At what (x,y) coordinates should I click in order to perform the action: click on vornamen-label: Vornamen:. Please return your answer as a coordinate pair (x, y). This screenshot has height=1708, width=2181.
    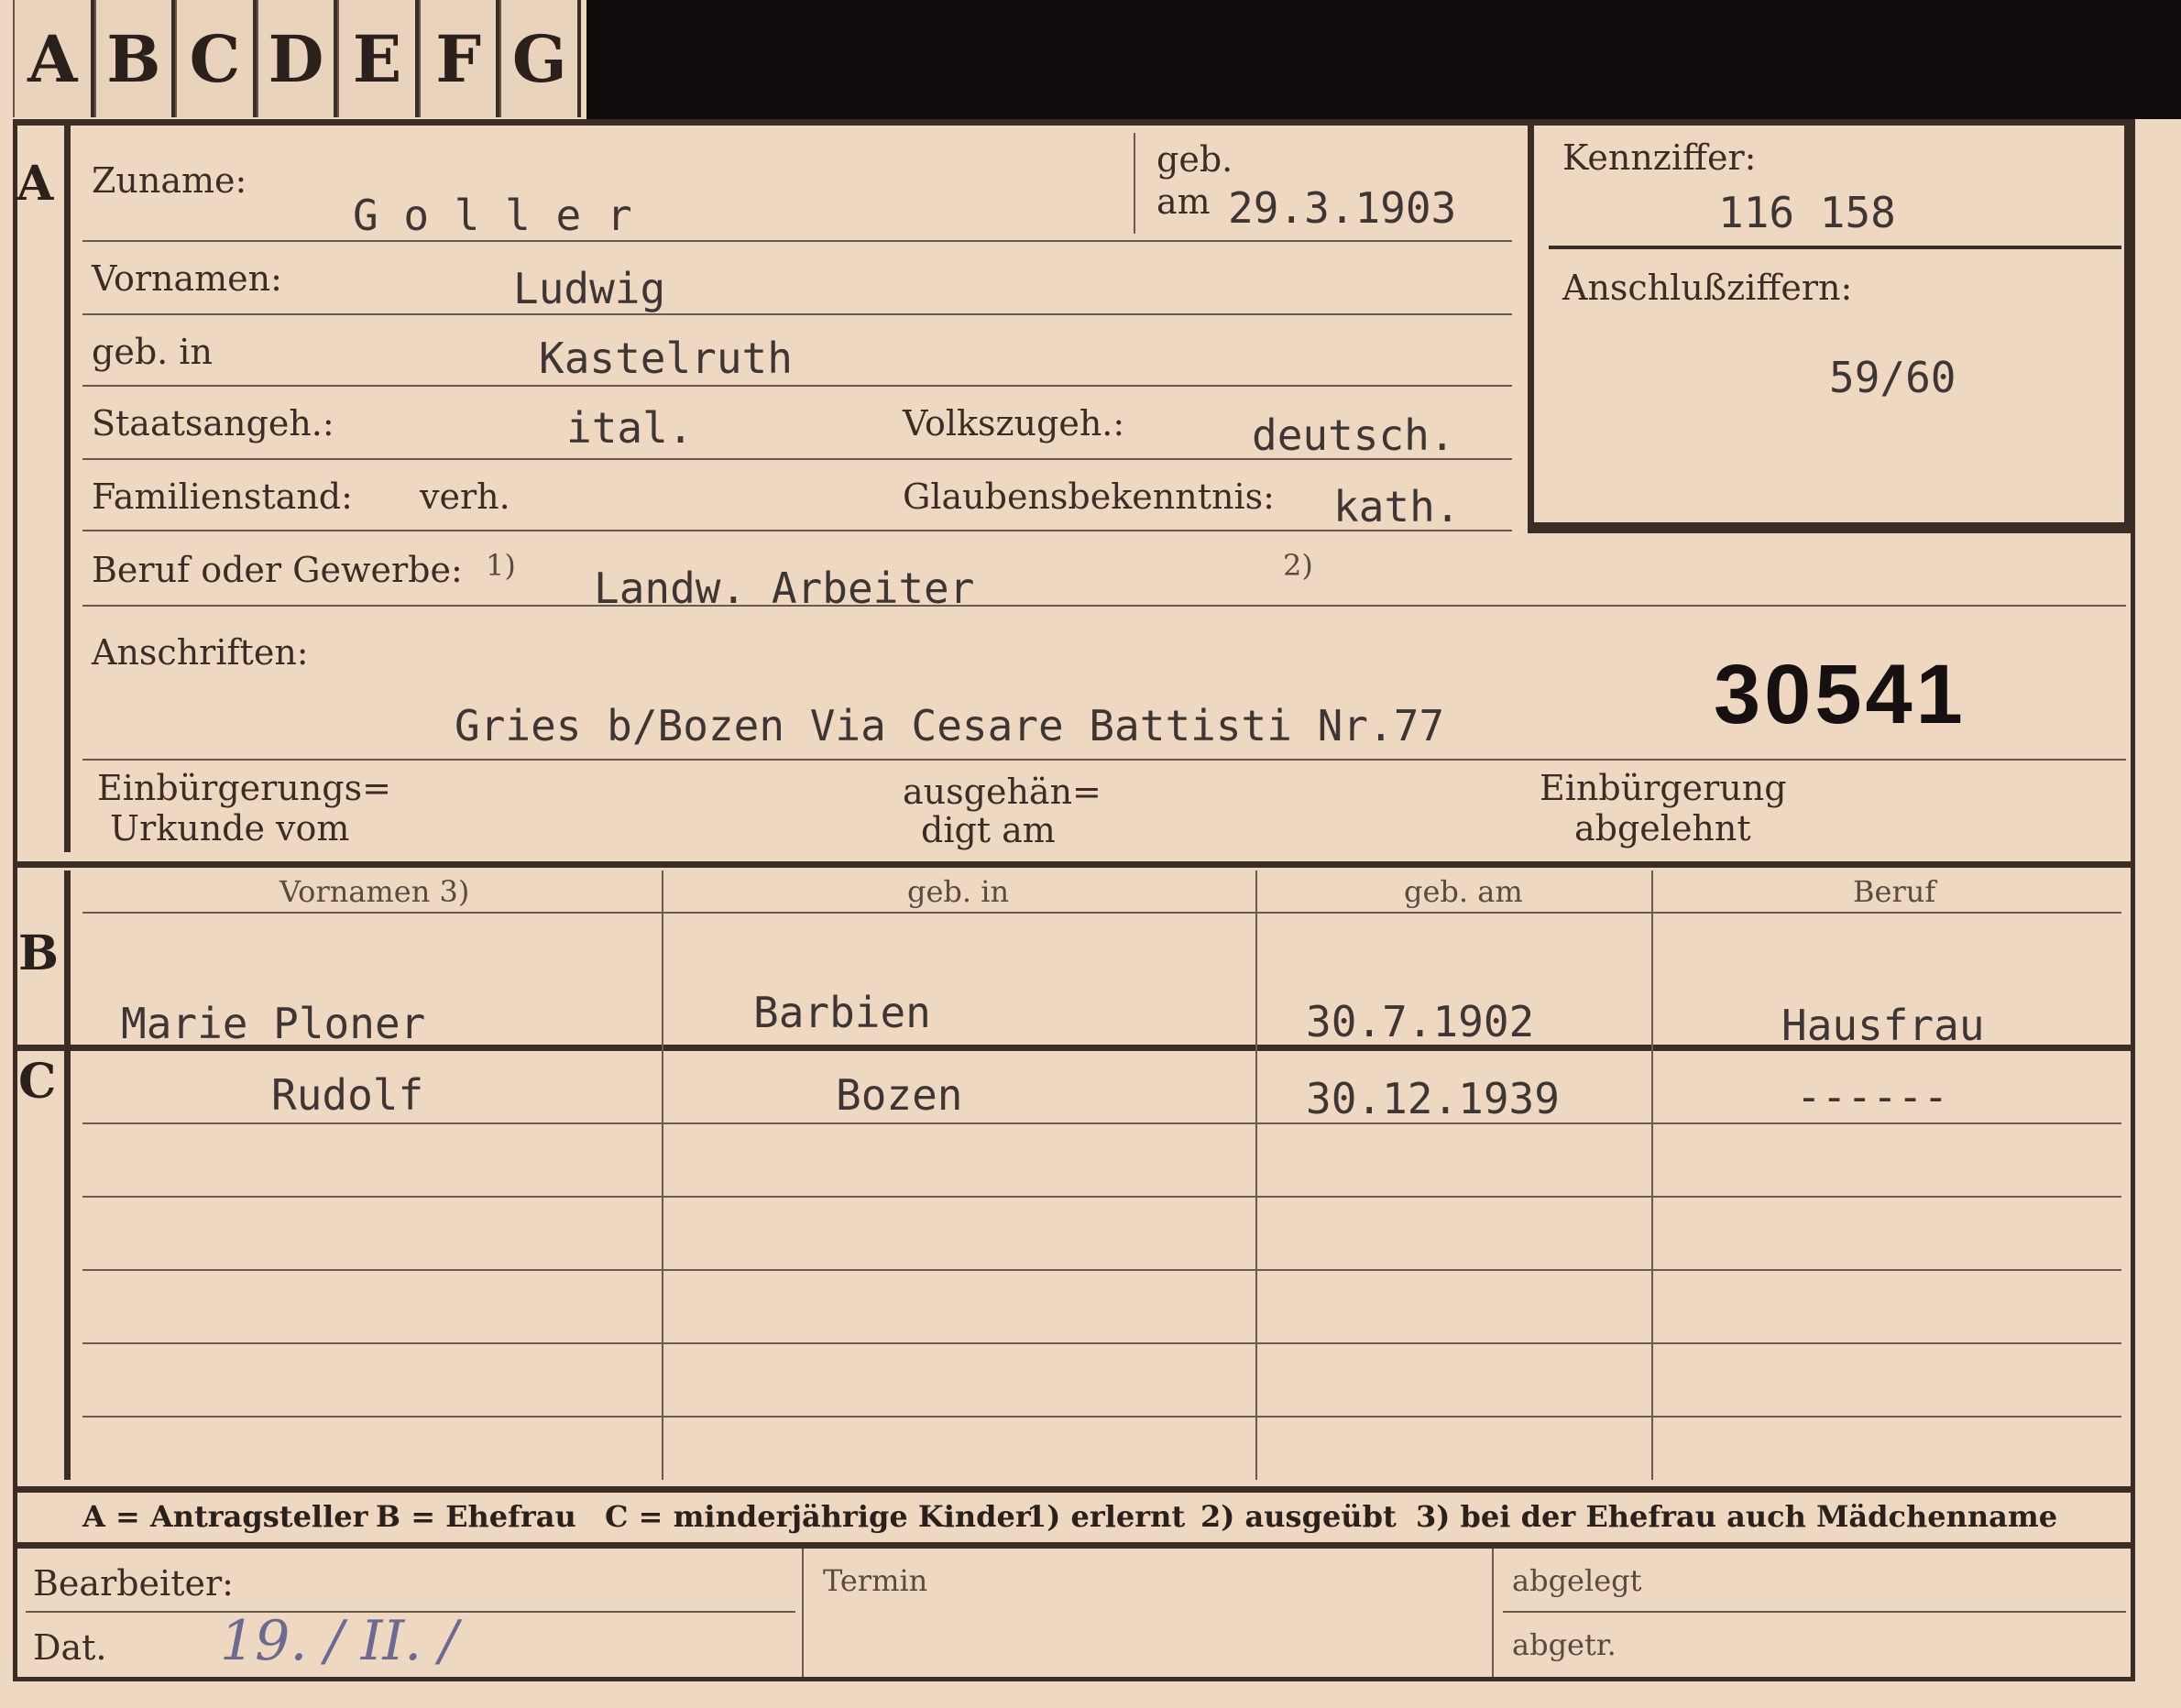
    Looking at the image, I should click on (187, 278).